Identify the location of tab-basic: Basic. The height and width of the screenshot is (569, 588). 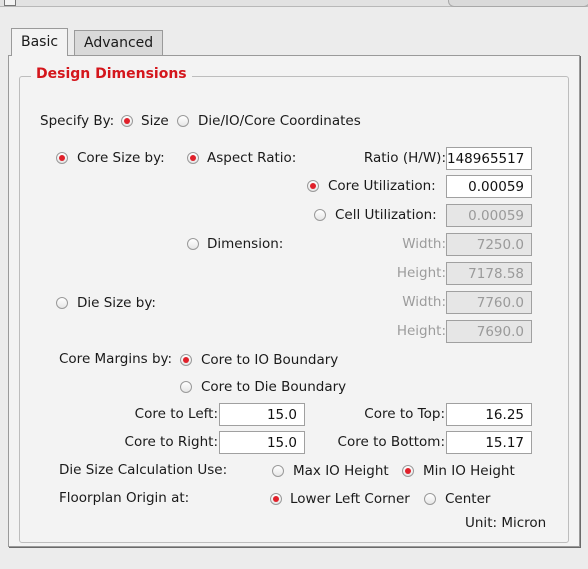
(40, 42).